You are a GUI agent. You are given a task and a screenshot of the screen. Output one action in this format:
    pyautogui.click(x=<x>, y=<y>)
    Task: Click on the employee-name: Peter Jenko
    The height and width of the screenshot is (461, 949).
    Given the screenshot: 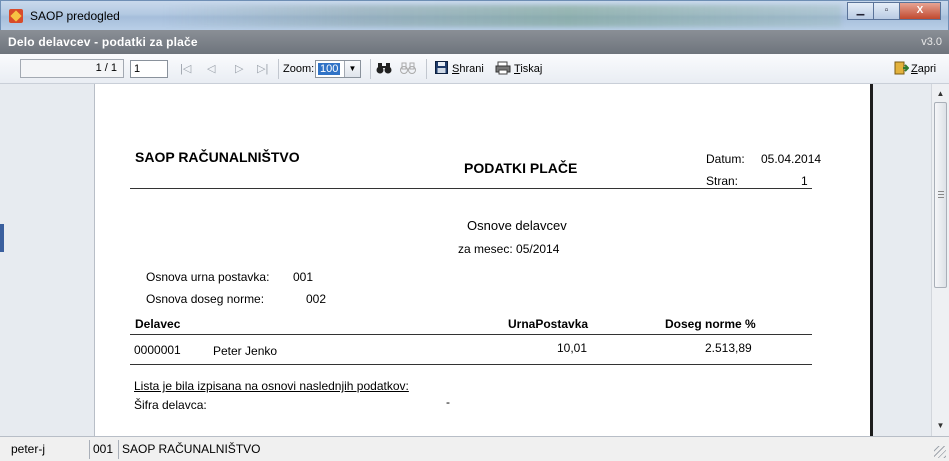 What is the action you would take?
    pyautogui.click(x=245, y=351)
    